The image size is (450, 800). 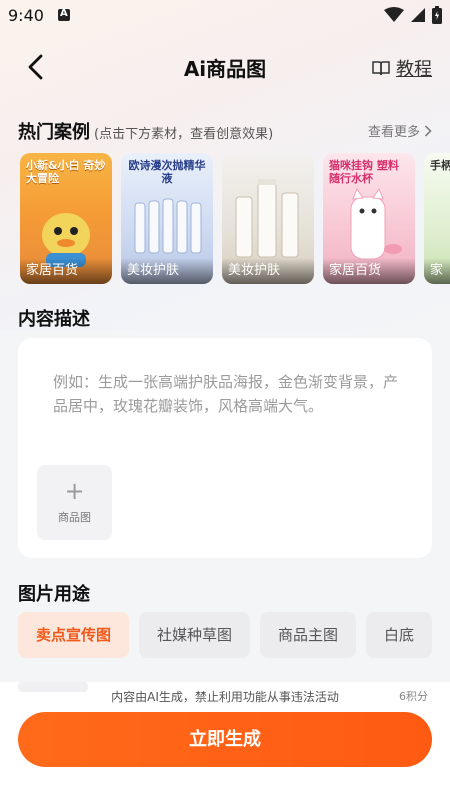 What do you see at coordinates (418, 15) in the screenshot?
I see `signal-icon` at bounding box center [418, 15].